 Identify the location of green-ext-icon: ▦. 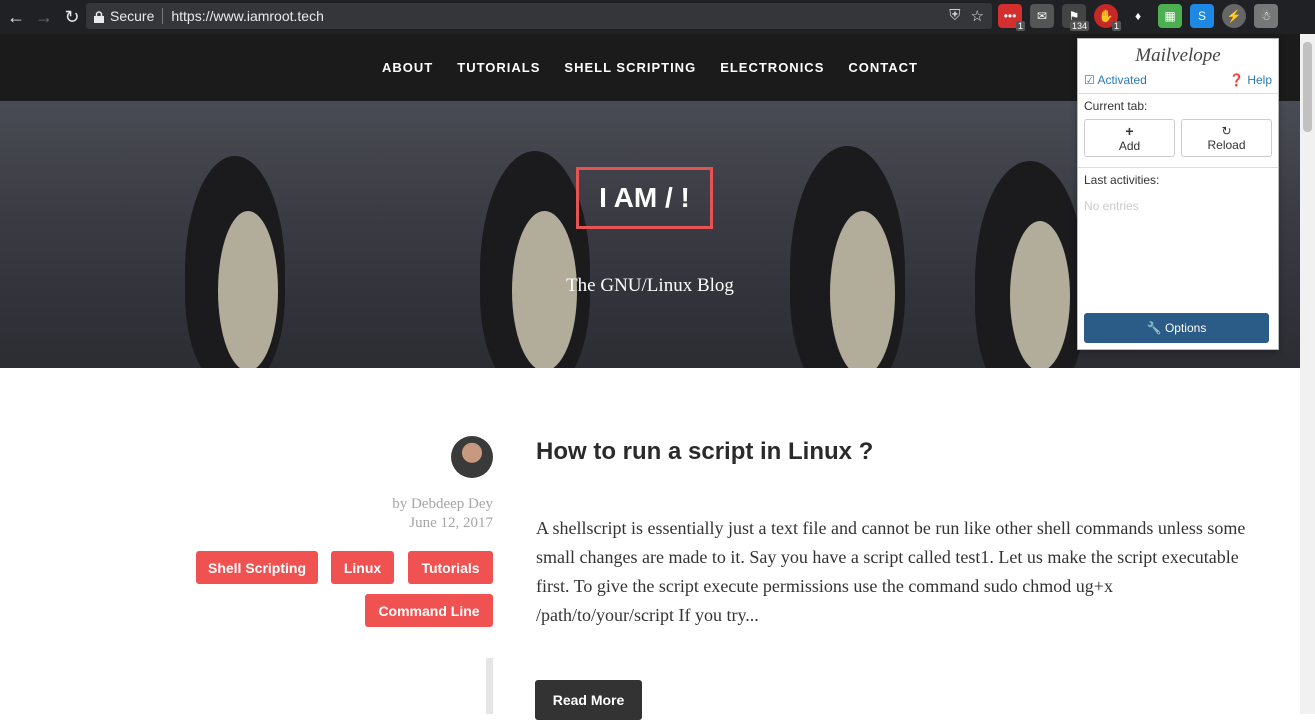
(1170, 16).